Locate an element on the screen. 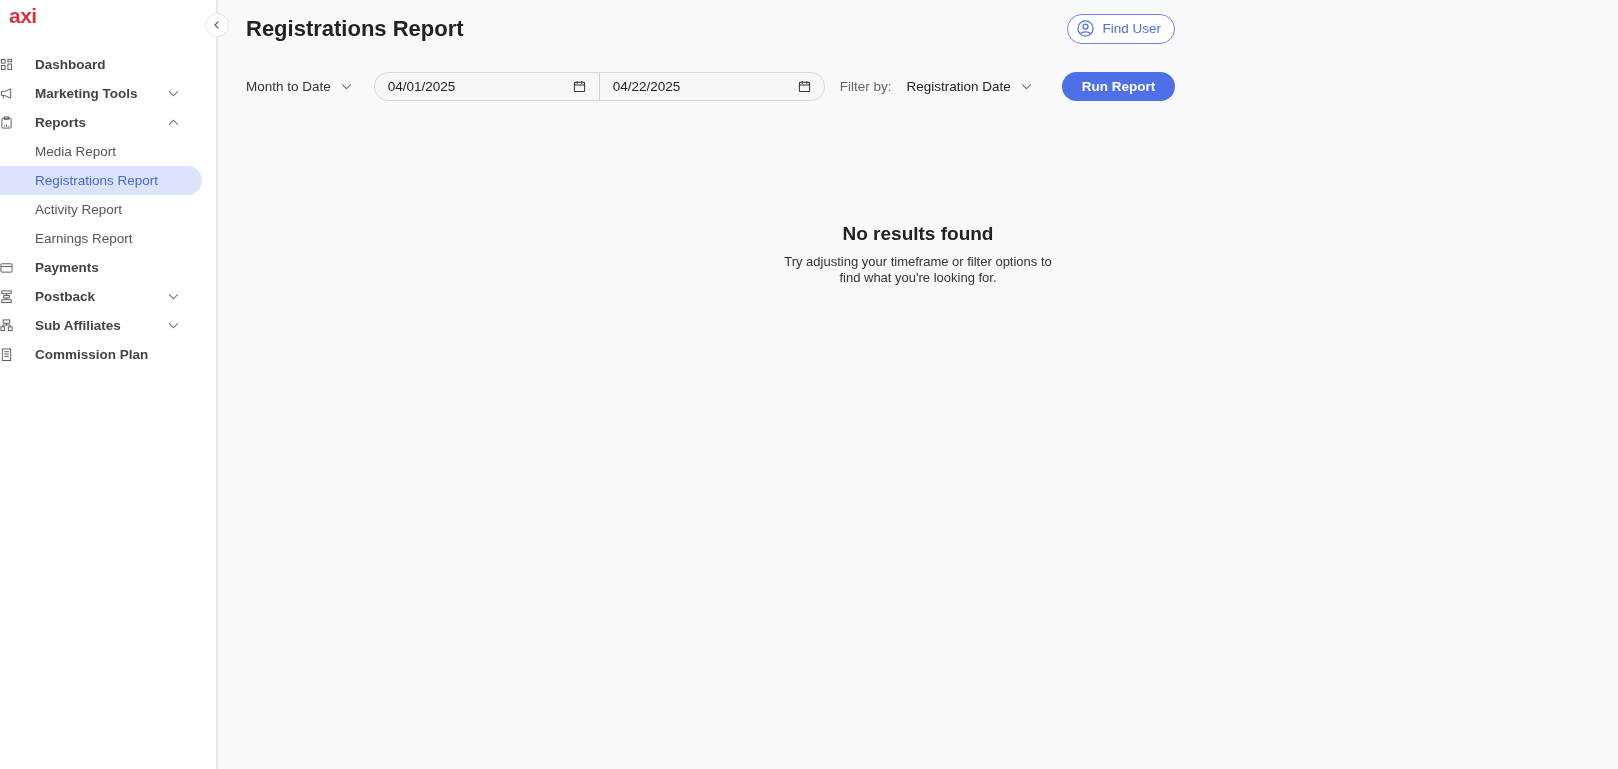 This screenshot has height=769, width=1618. page-title: Registrations Report is located at coordinates (355, 28).